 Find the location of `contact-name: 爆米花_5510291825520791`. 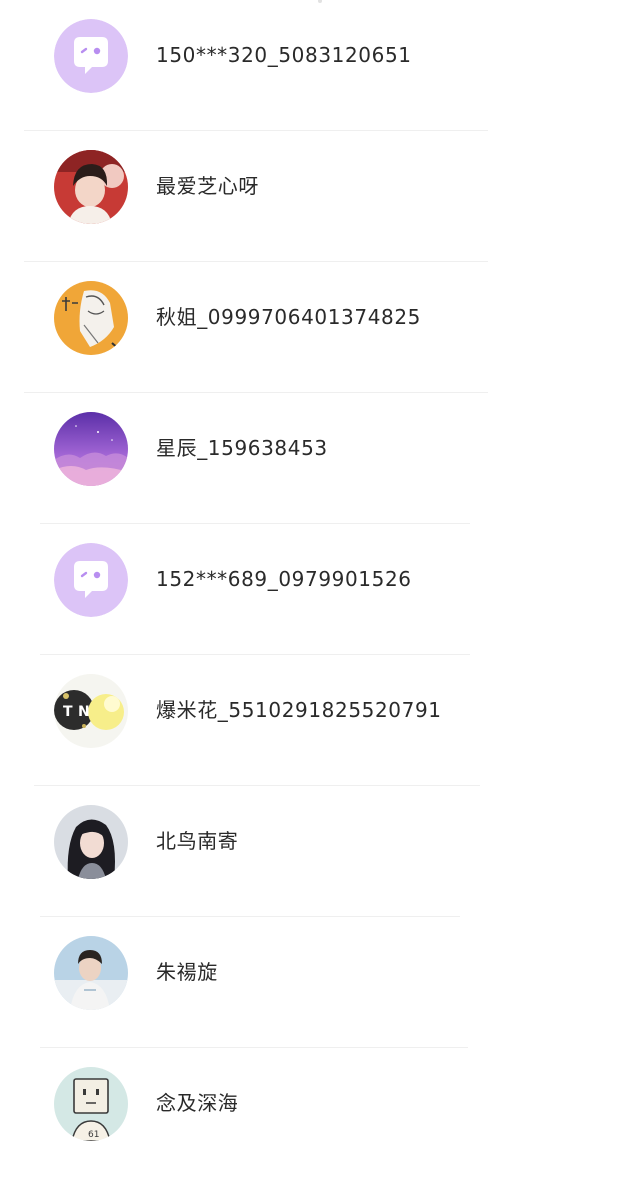

contact-name: 爆米花_5510291825520791 is located at coordinates (299, 710).